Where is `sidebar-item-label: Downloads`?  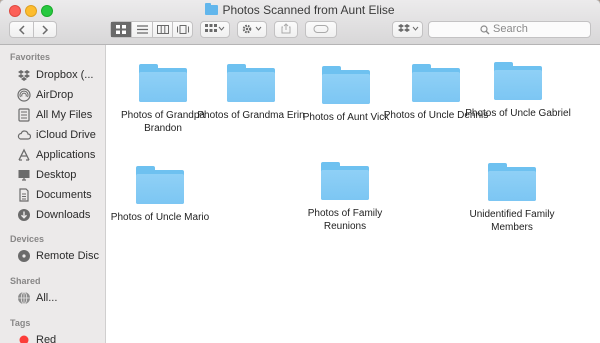 sidebar-item-label: Downloads is located at coordinates (63, 215).